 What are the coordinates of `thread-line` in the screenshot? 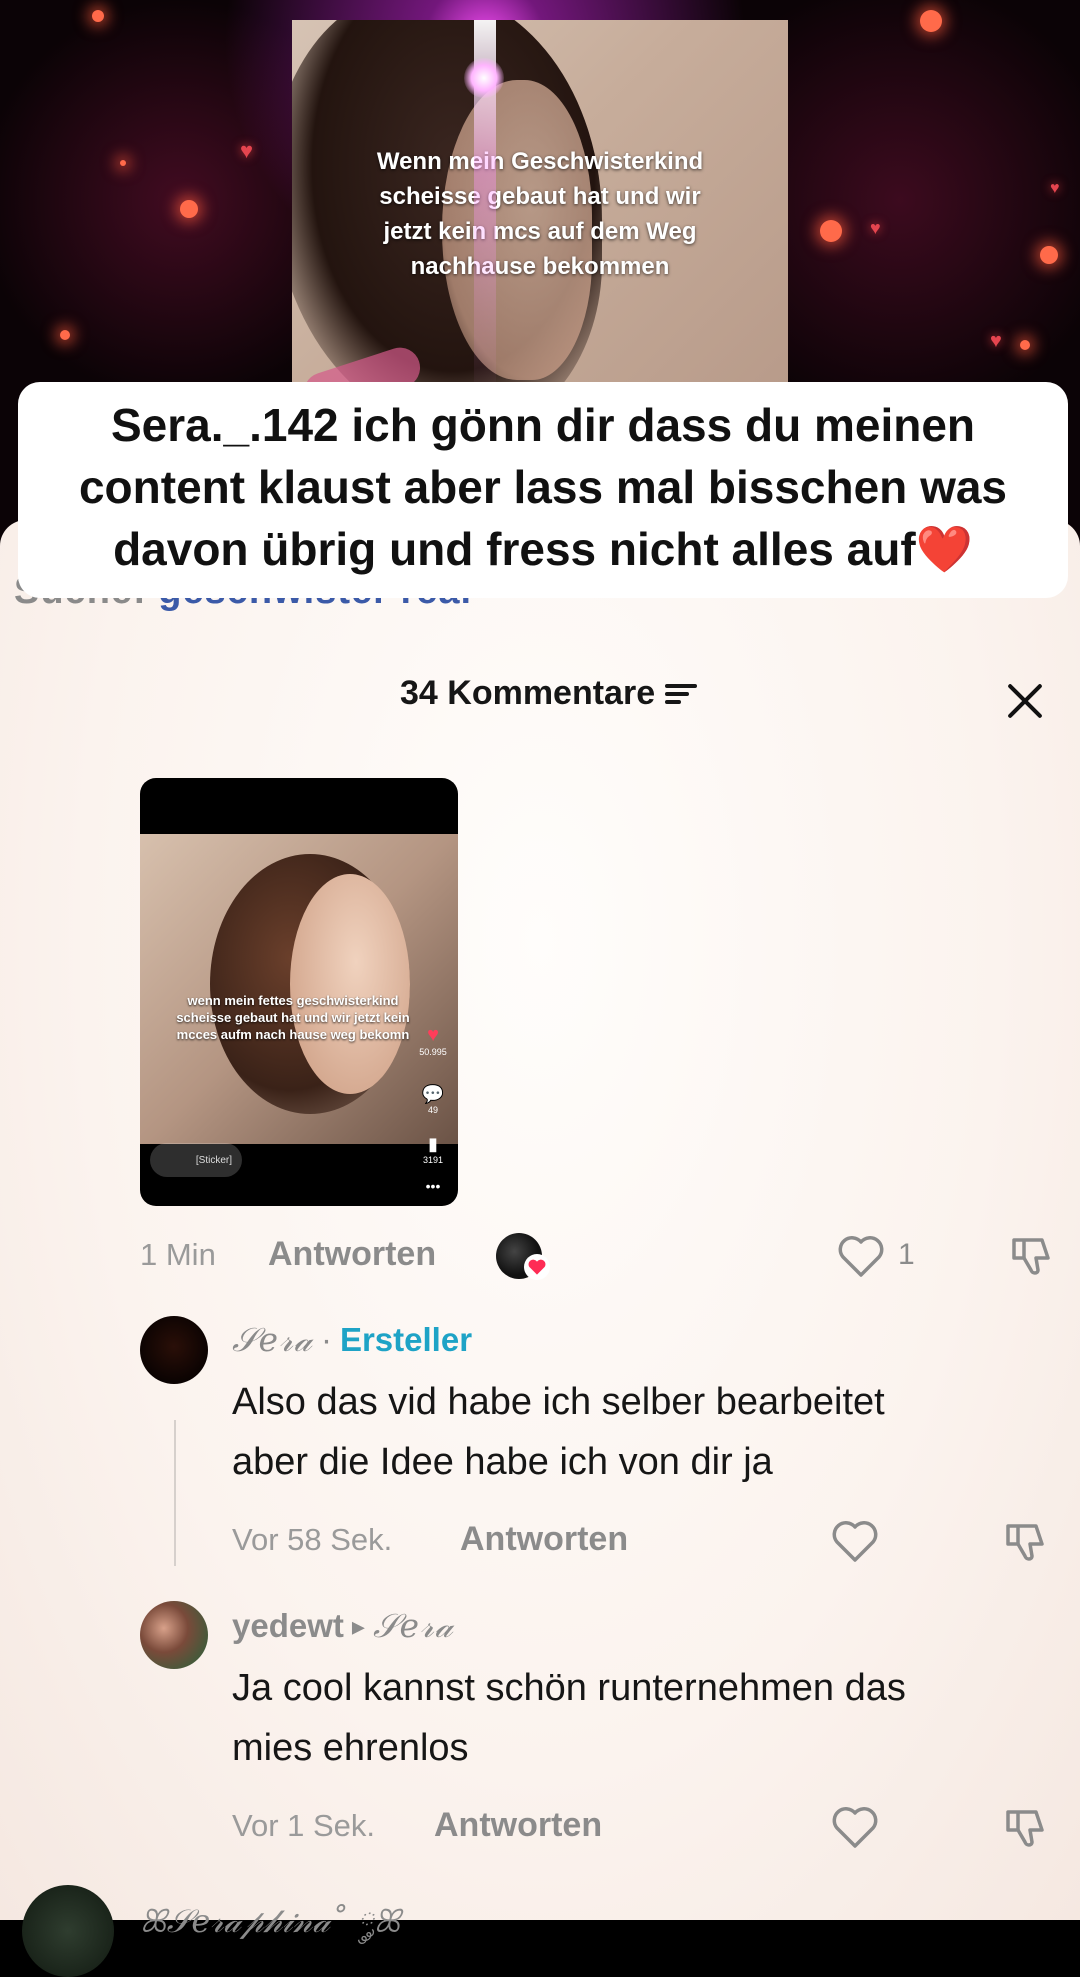 It's located at (175, 1493).